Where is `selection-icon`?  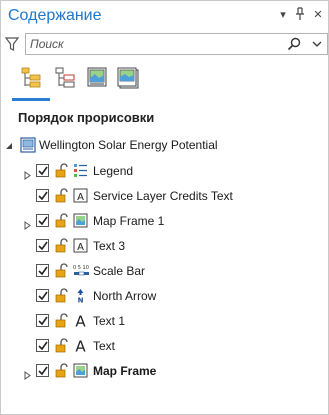 selection-icon is located at coordinates (65, 77).